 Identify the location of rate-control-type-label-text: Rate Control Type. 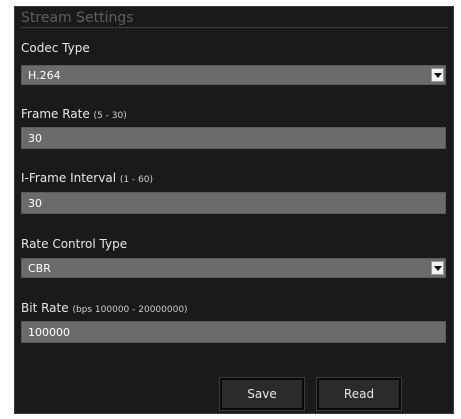
(74, 244).